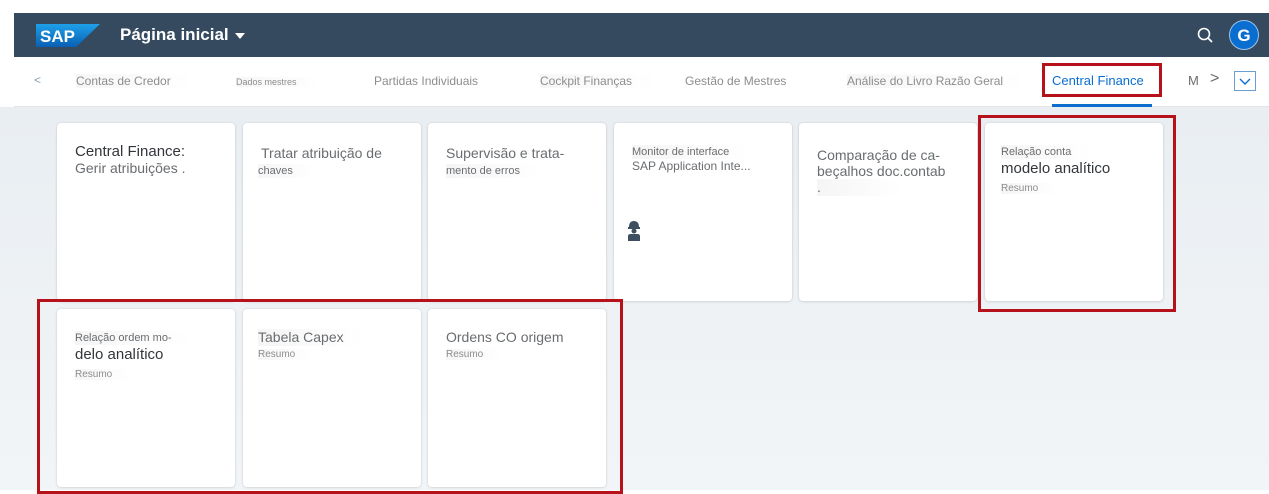 This screenshot has width=1269, height=494. Describe the element at coordinates (426, 81) in the screenshot. I see `tab-partidas-individuais: Partidas Individuais` at that location.